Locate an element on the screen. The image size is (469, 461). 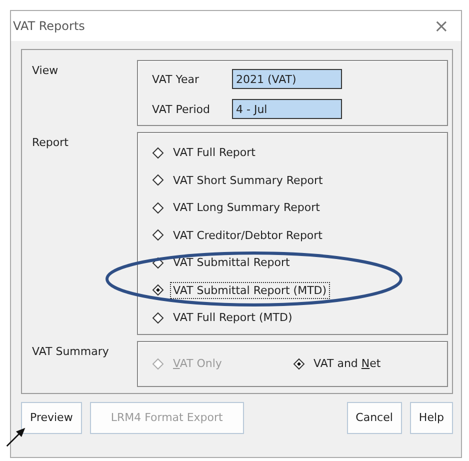
section-label: VAT Summary is located at coordinates (71, 351).